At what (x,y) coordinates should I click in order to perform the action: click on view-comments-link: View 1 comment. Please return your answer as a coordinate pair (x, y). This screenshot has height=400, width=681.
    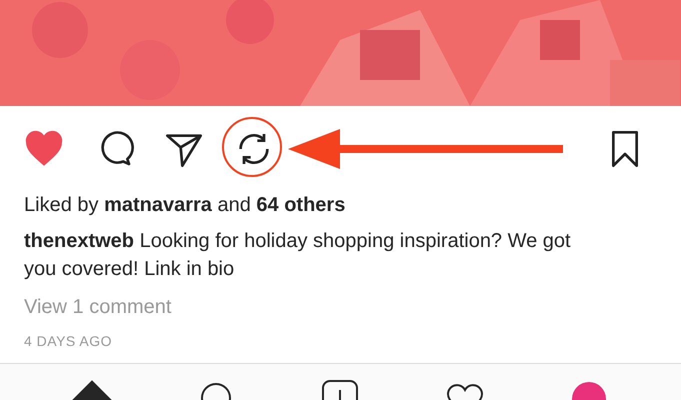
    Looking at the image, I should click on (98, 302).